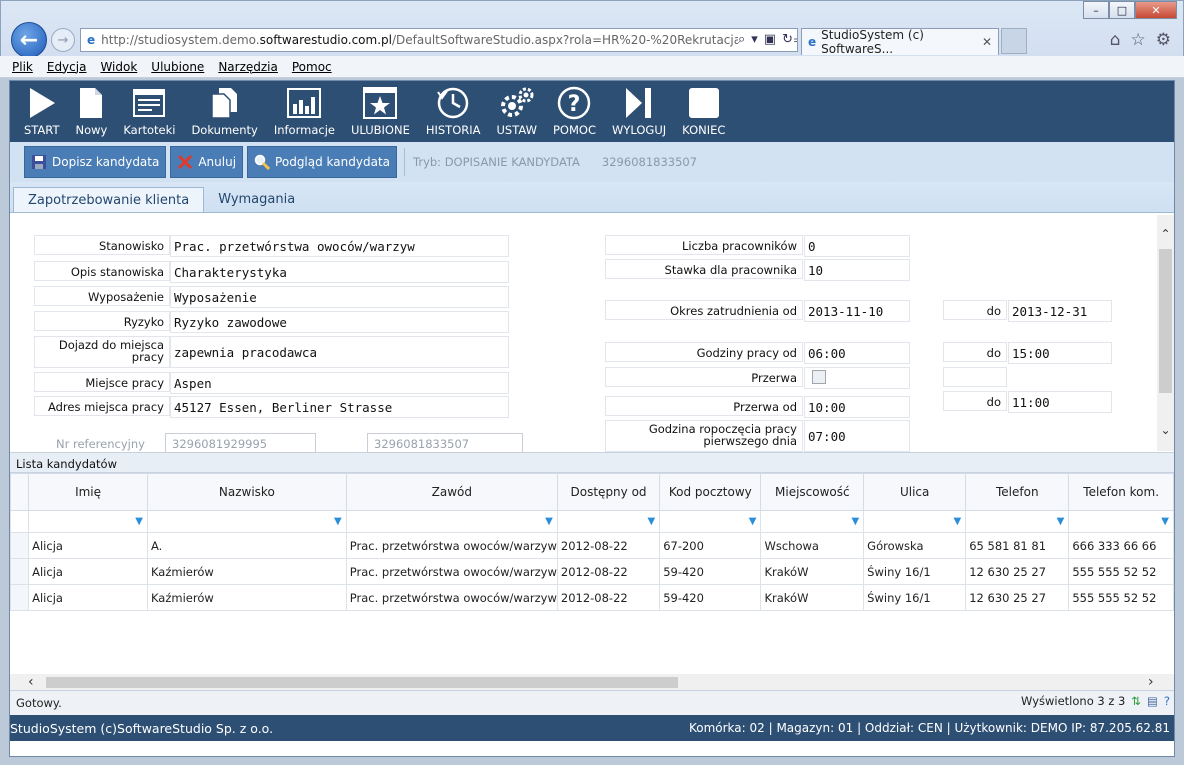 The height and width of the screenshot is (765, 1184). Describe the element at coordinates (339, 272) in the screenshot. I see `opis-field: Charakterystyka` at that location.